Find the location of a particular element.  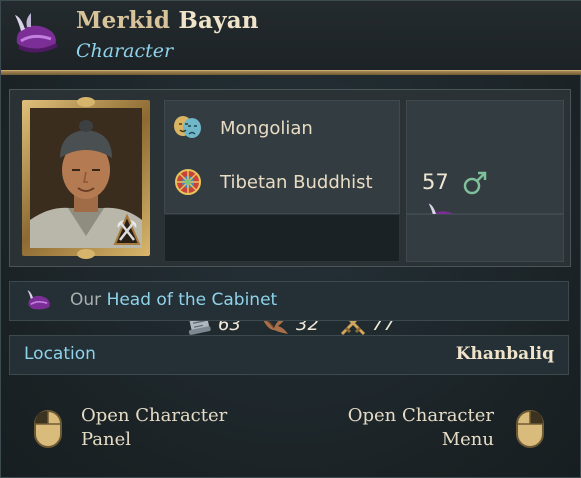

role-prefix: Our is located at coordinates (86, 300).